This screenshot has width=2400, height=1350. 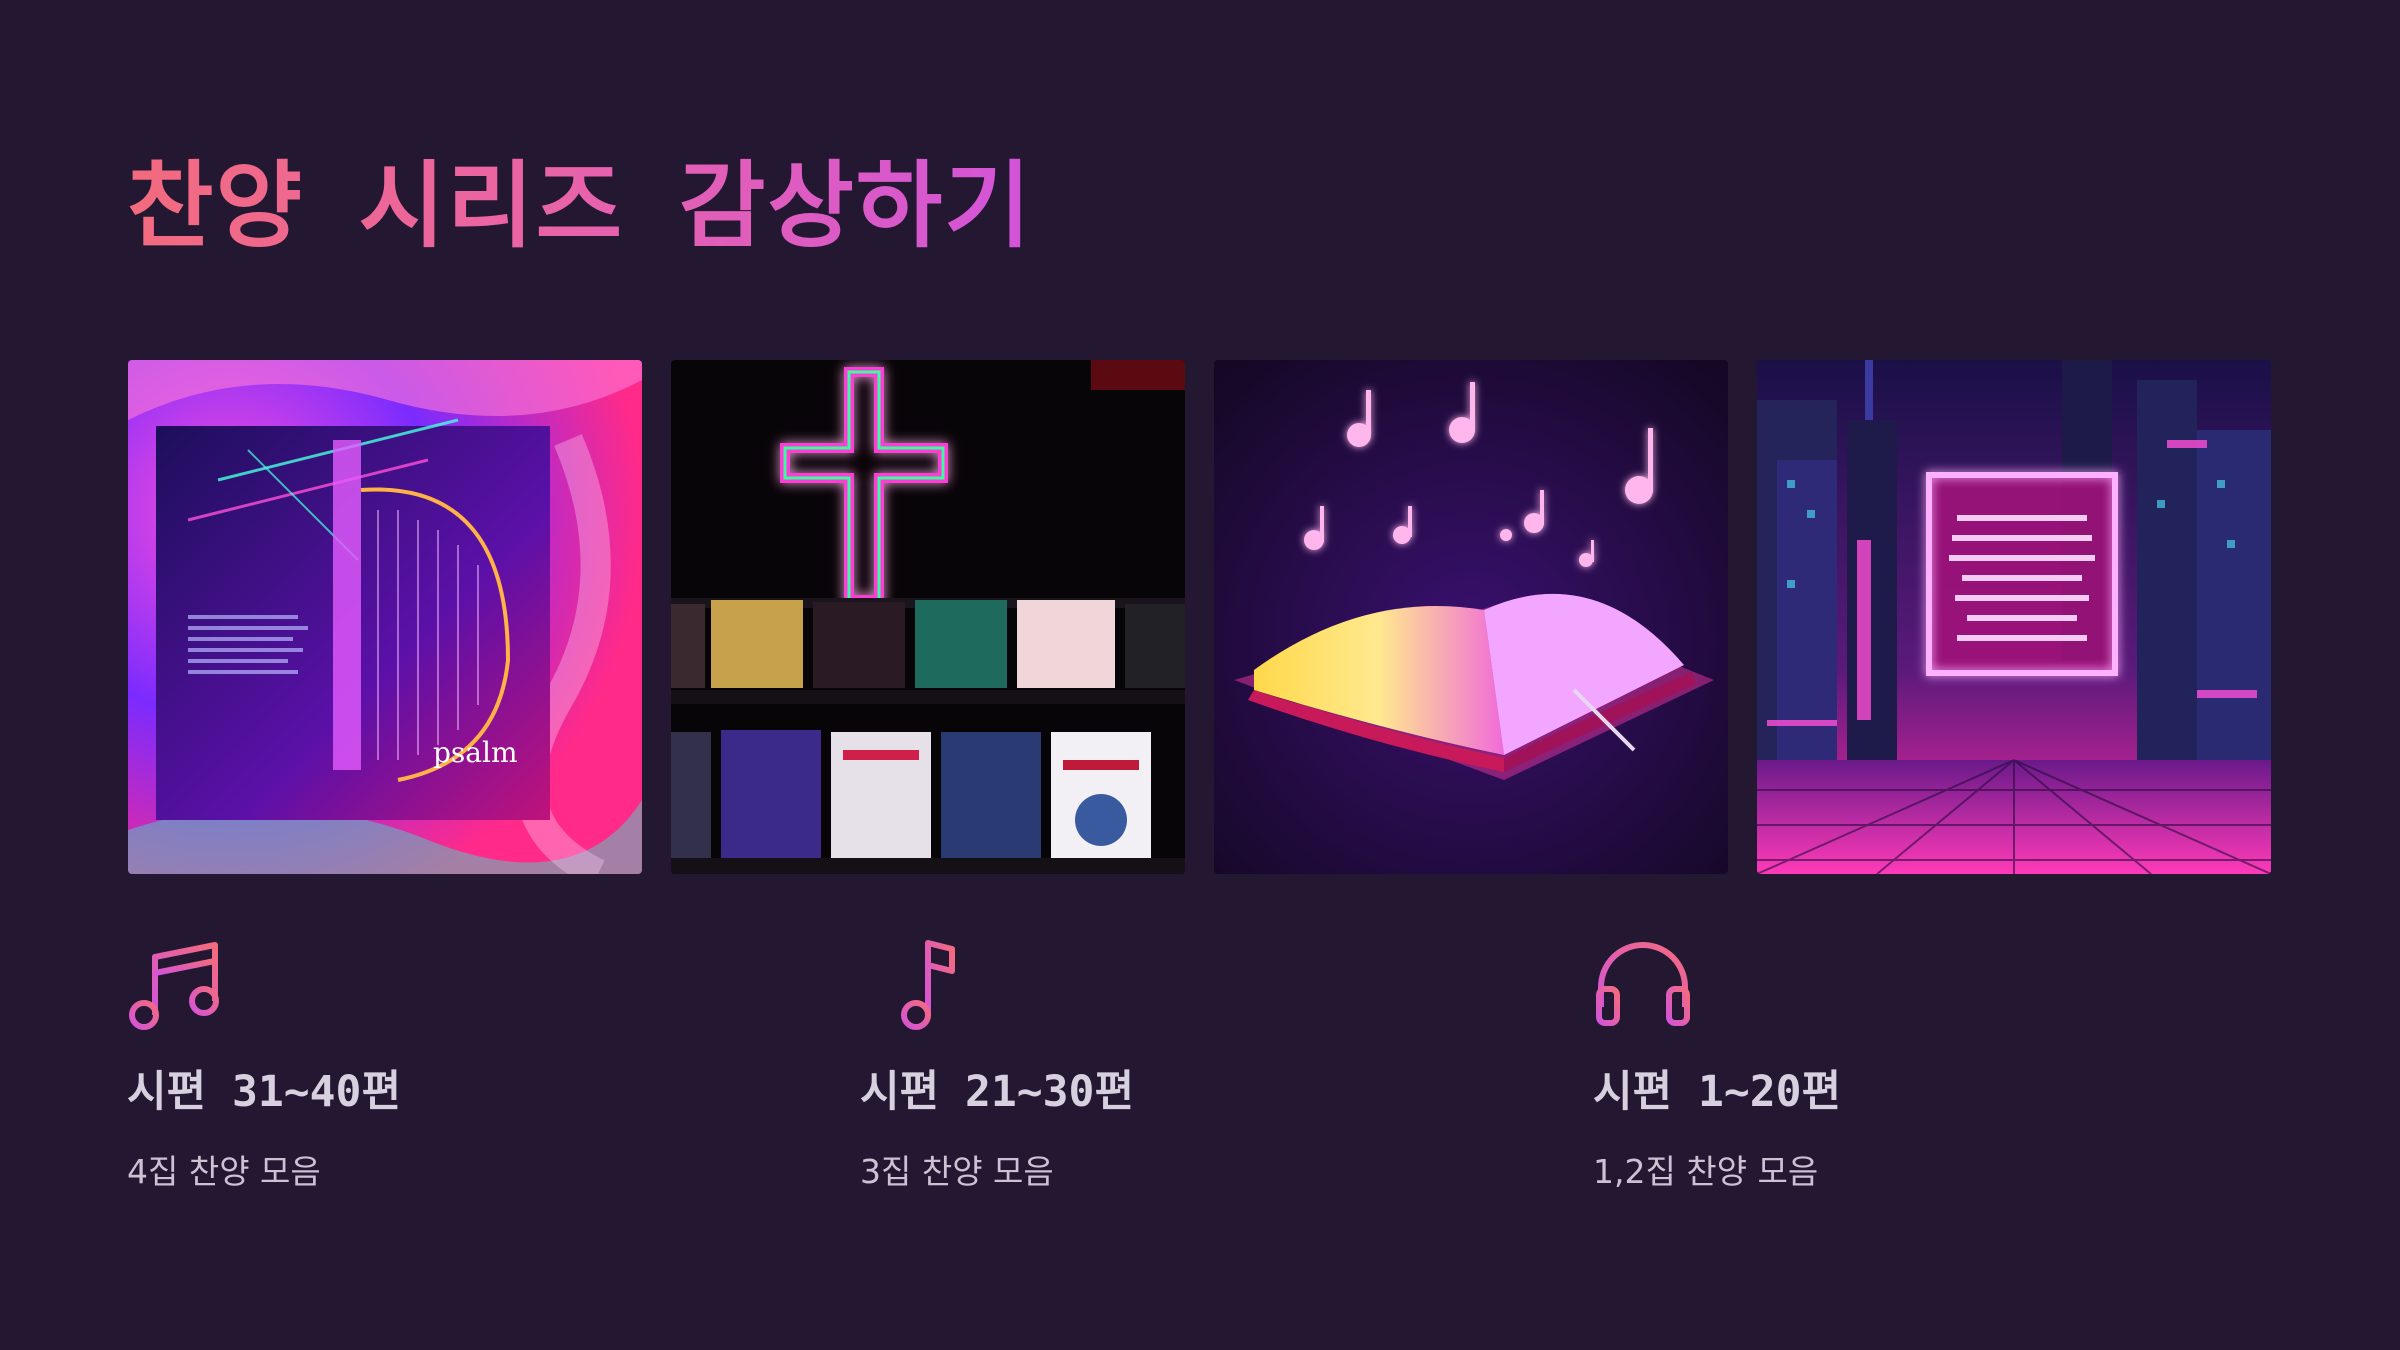 I want to click on neon-city-art, so click(x=2014, y=617).